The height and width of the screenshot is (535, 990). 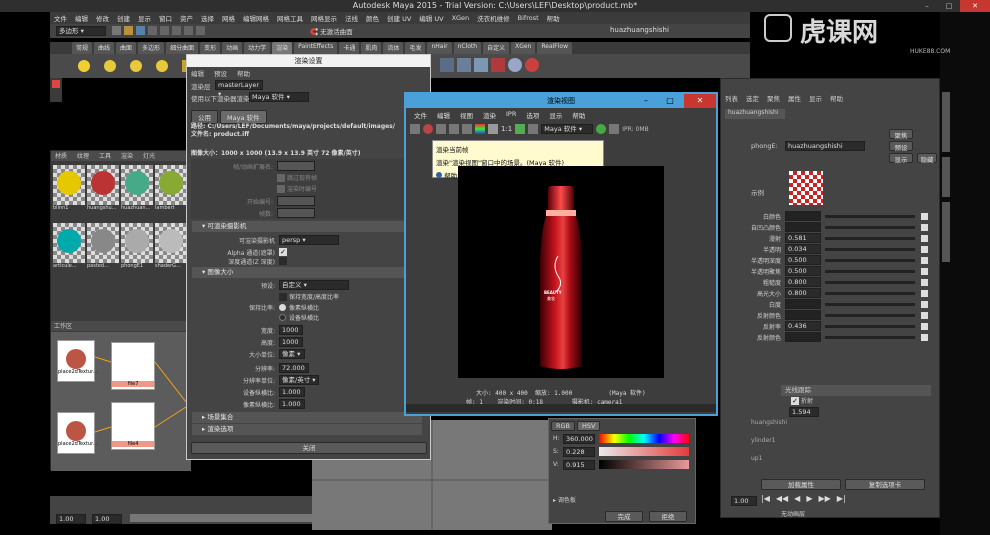 What do you see at coordinates (415, 48) in the screenshot?
I see `shelf-tab: 毛发` at bounding box center [415, 48].